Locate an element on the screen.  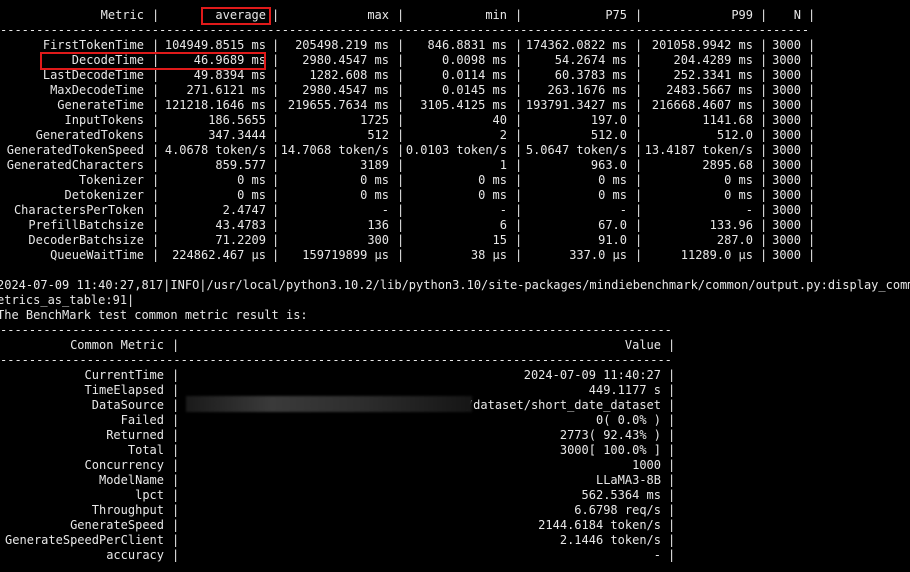
table1-cell-min: 2 is located at coordinates (503, 135).